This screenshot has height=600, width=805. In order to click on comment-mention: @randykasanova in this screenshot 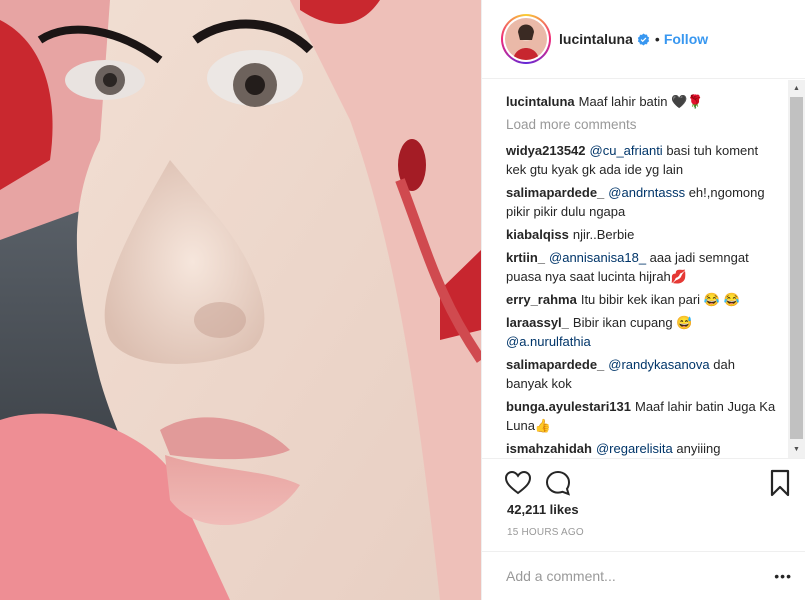, I will do `click(658, 364)`.